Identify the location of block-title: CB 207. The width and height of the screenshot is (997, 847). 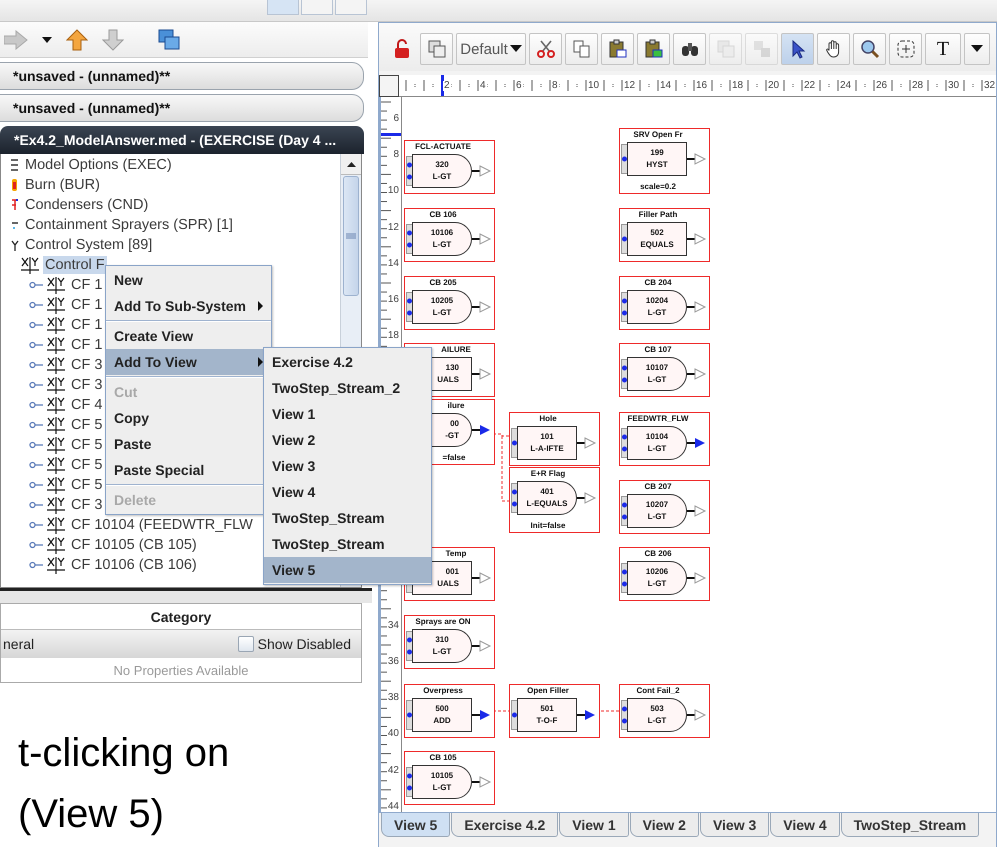
(658, 487).